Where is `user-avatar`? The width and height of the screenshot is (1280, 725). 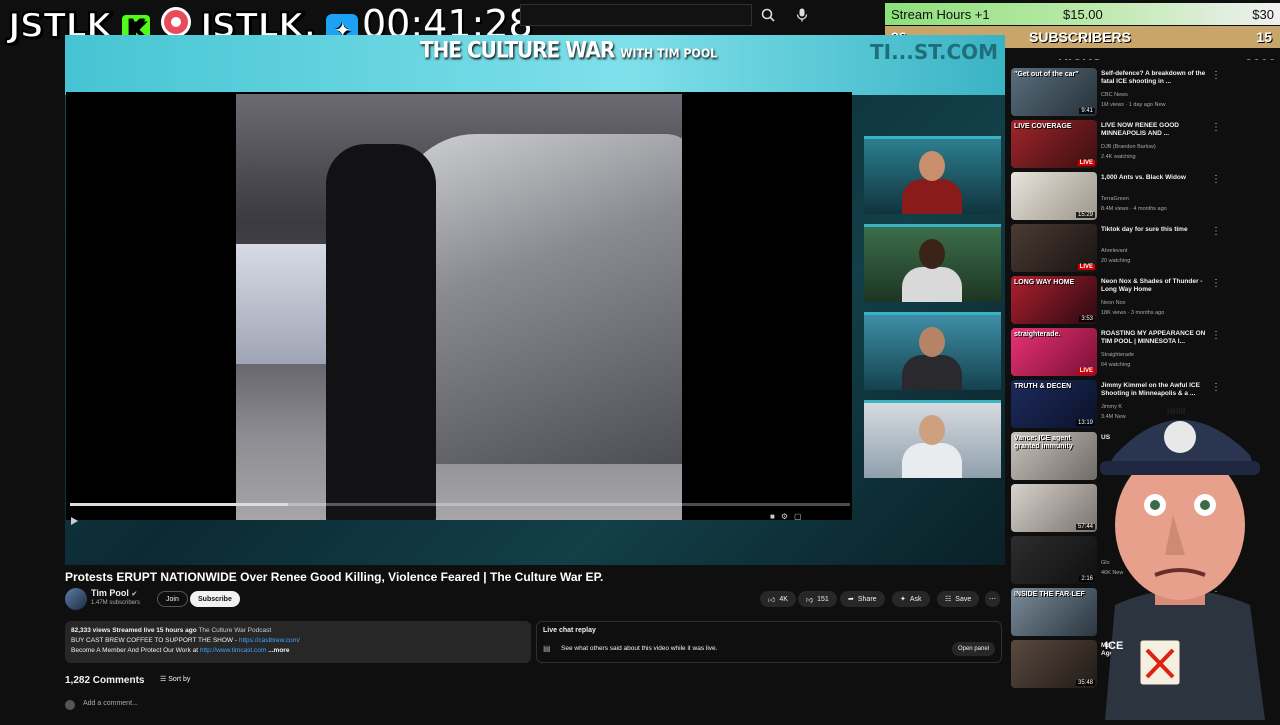 user-avatar is located at coordinates (70, 705).